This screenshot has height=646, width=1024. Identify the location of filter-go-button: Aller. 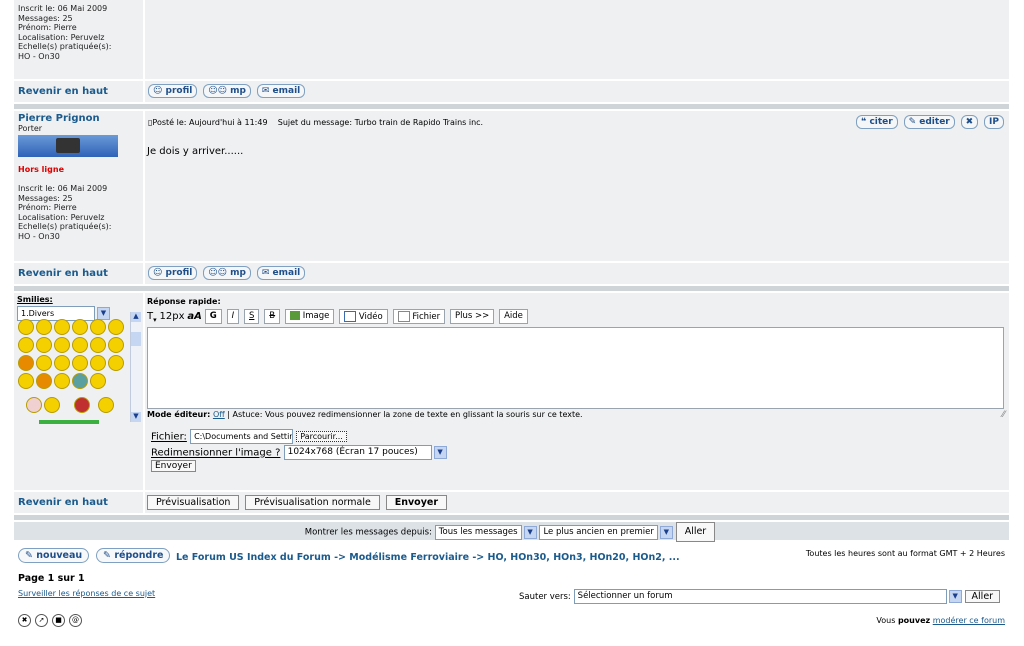
(695, 532).